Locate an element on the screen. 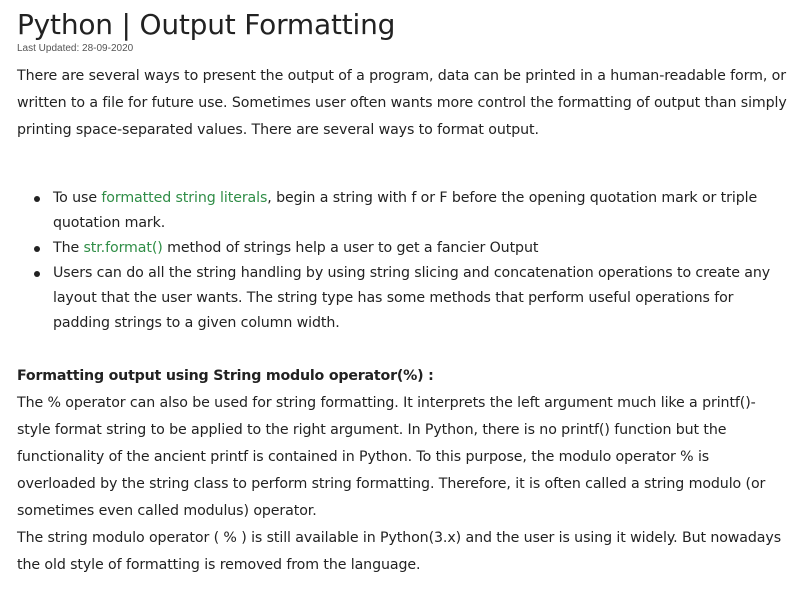  last-updated-date: Last Updated: 28-09-2020 is located at coordinates (75, 48).